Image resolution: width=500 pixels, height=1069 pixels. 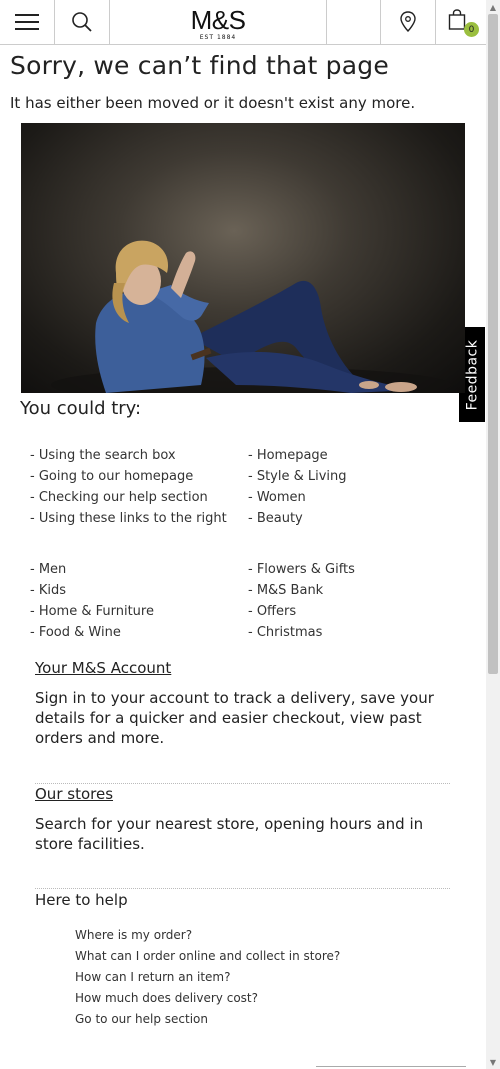 I want to click on suggestion-search-box: - Using the search box, so click(x=128, y=455).